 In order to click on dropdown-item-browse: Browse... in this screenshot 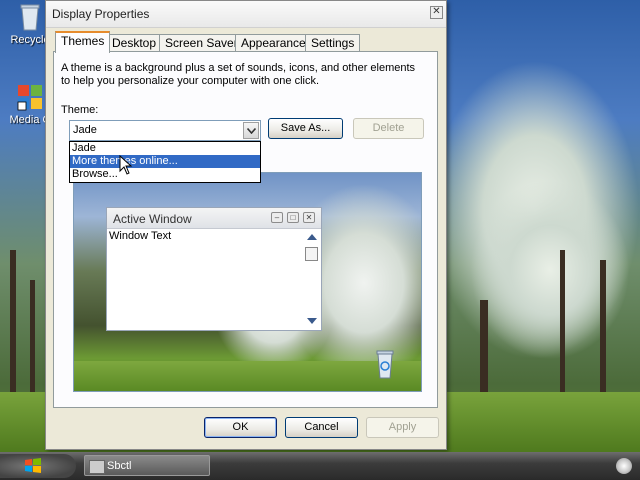, I will do `click(165, 174)`.